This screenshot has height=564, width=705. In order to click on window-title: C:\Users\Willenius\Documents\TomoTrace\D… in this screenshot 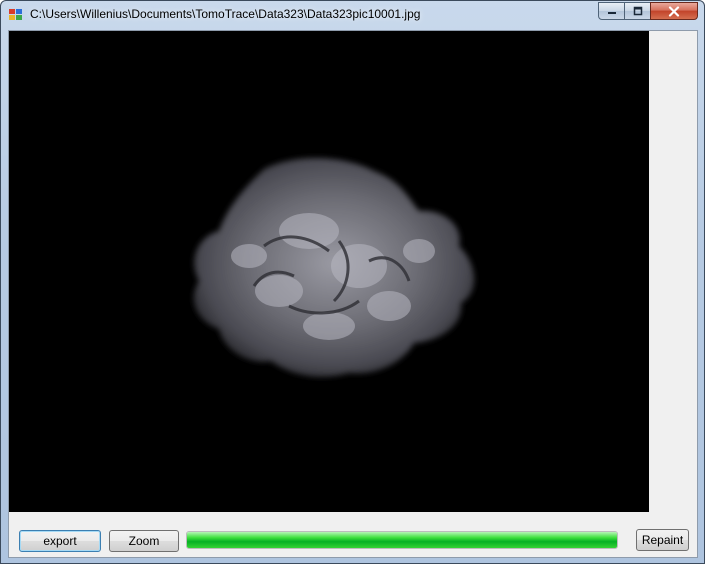, I will do `click(225, 14)`.